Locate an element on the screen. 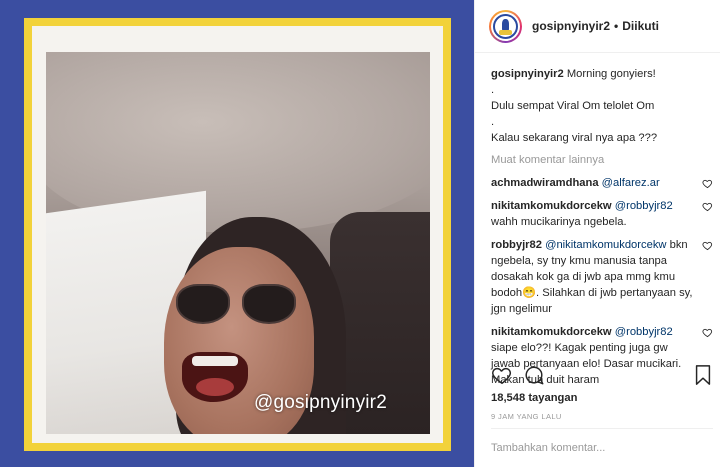 This screenshot has height=467, width=720. comment-username: robbyjr82 is located at coordinates (516, 245).